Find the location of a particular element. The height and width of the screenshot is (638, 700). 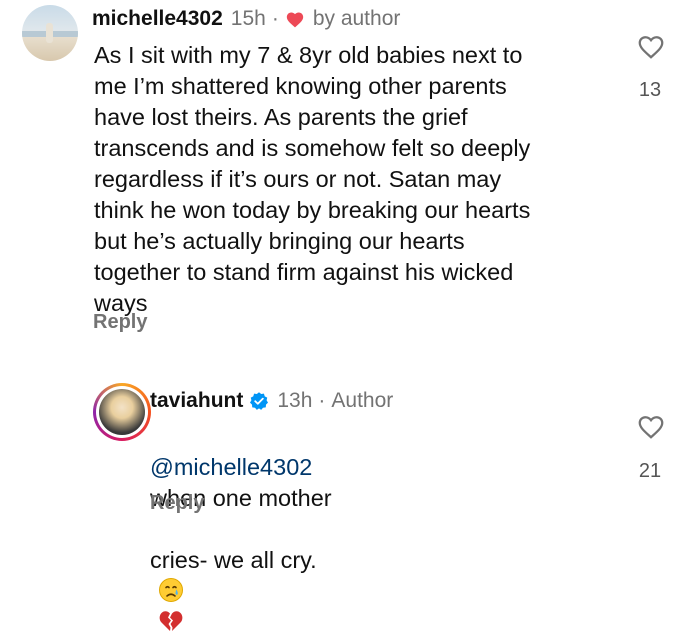

mention-link: @michelle4302 is located at coordinates (231, 467).